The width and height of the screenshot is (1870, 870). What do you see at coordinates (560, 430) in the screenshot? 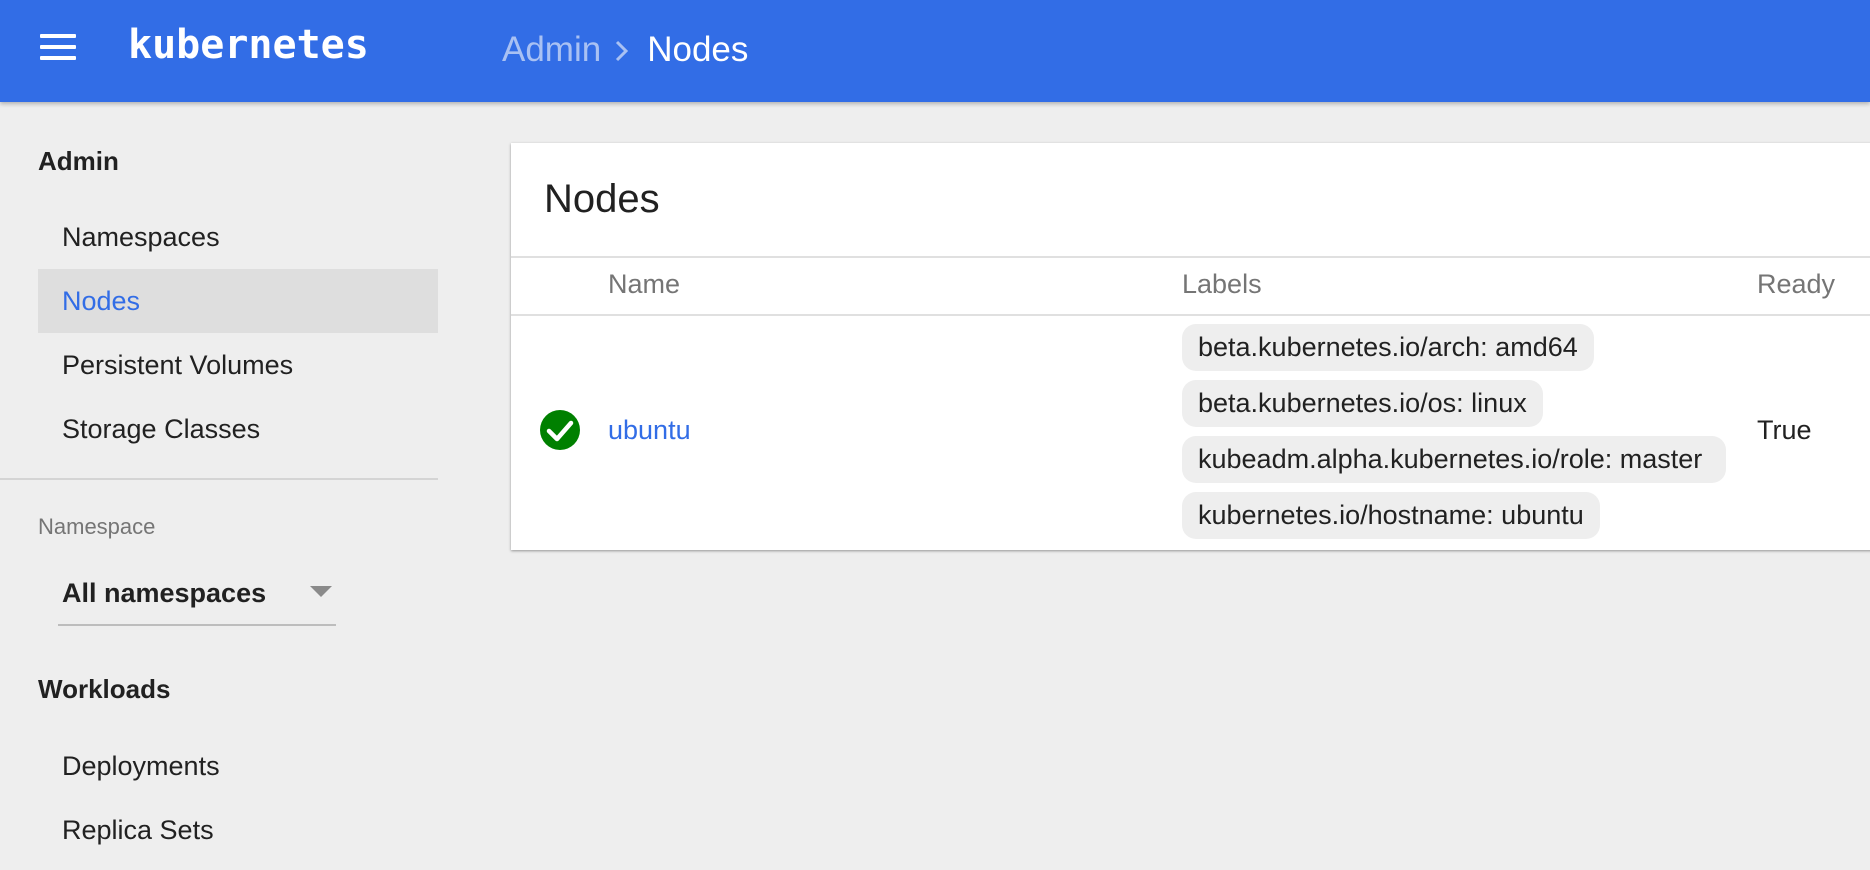
I see `check-circle-icon` at bounding box center [560, 430].